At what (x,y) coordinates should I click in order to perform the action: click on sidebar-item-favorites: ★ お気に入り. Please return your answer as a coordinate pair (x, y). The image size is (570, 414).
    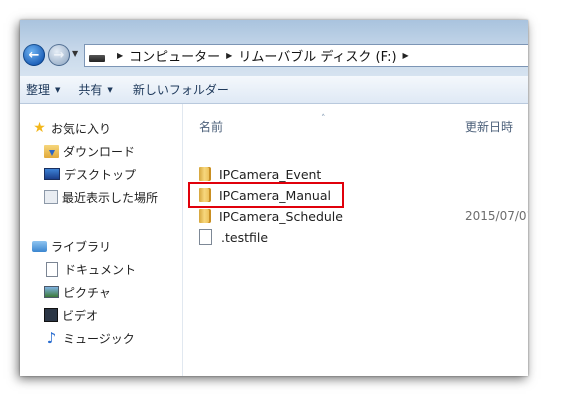
    Looking at the image, I should click on (71, 128).